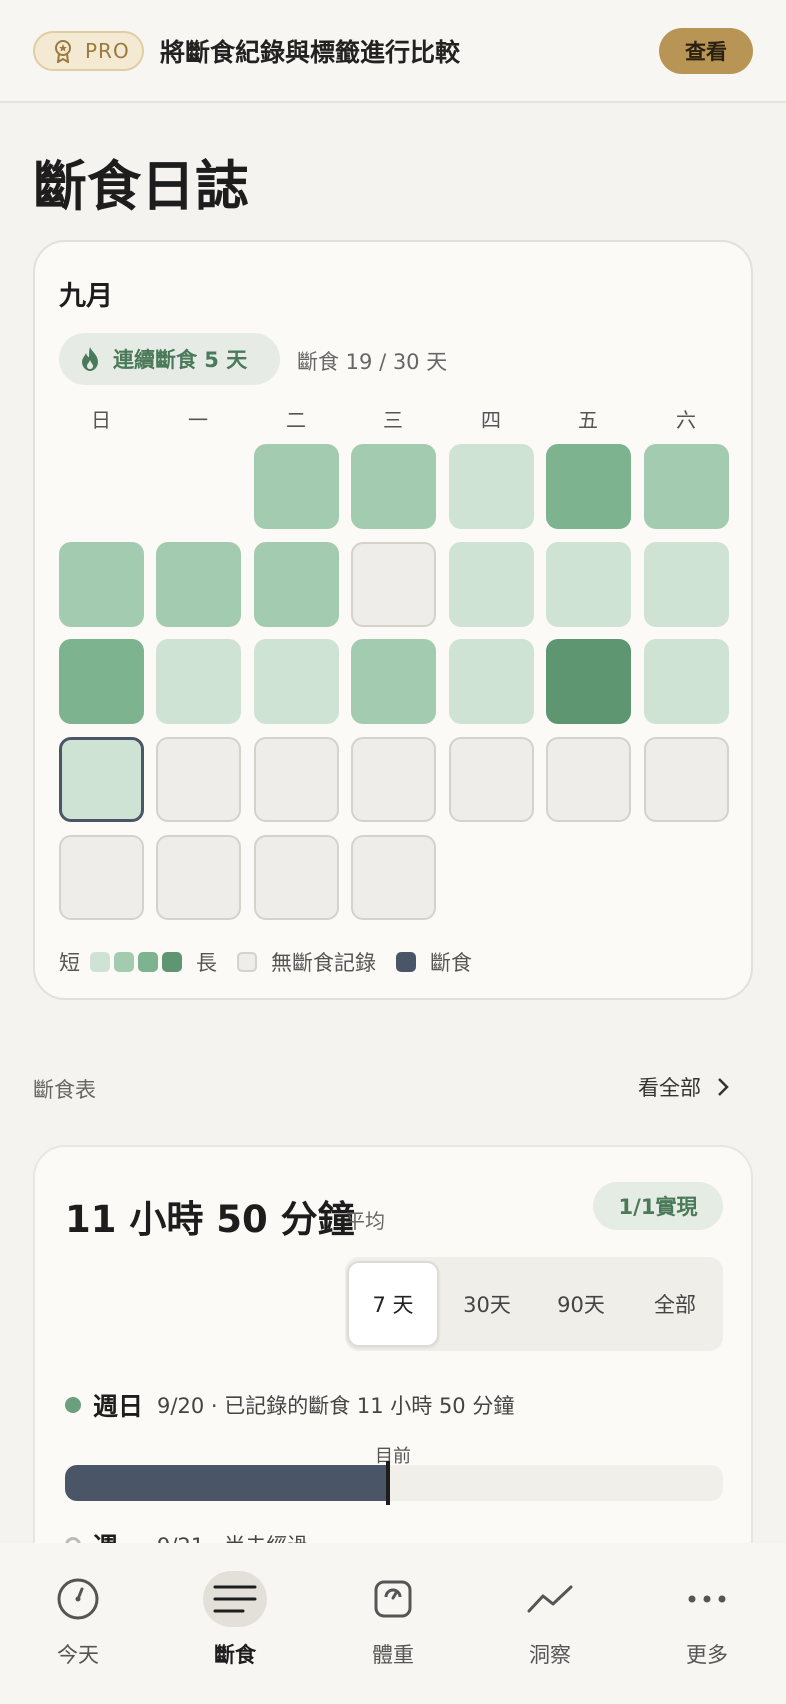 The height and width of the screenshot is (1704, 786). I want to click on nav-label: 今天, so click(78, 1655).